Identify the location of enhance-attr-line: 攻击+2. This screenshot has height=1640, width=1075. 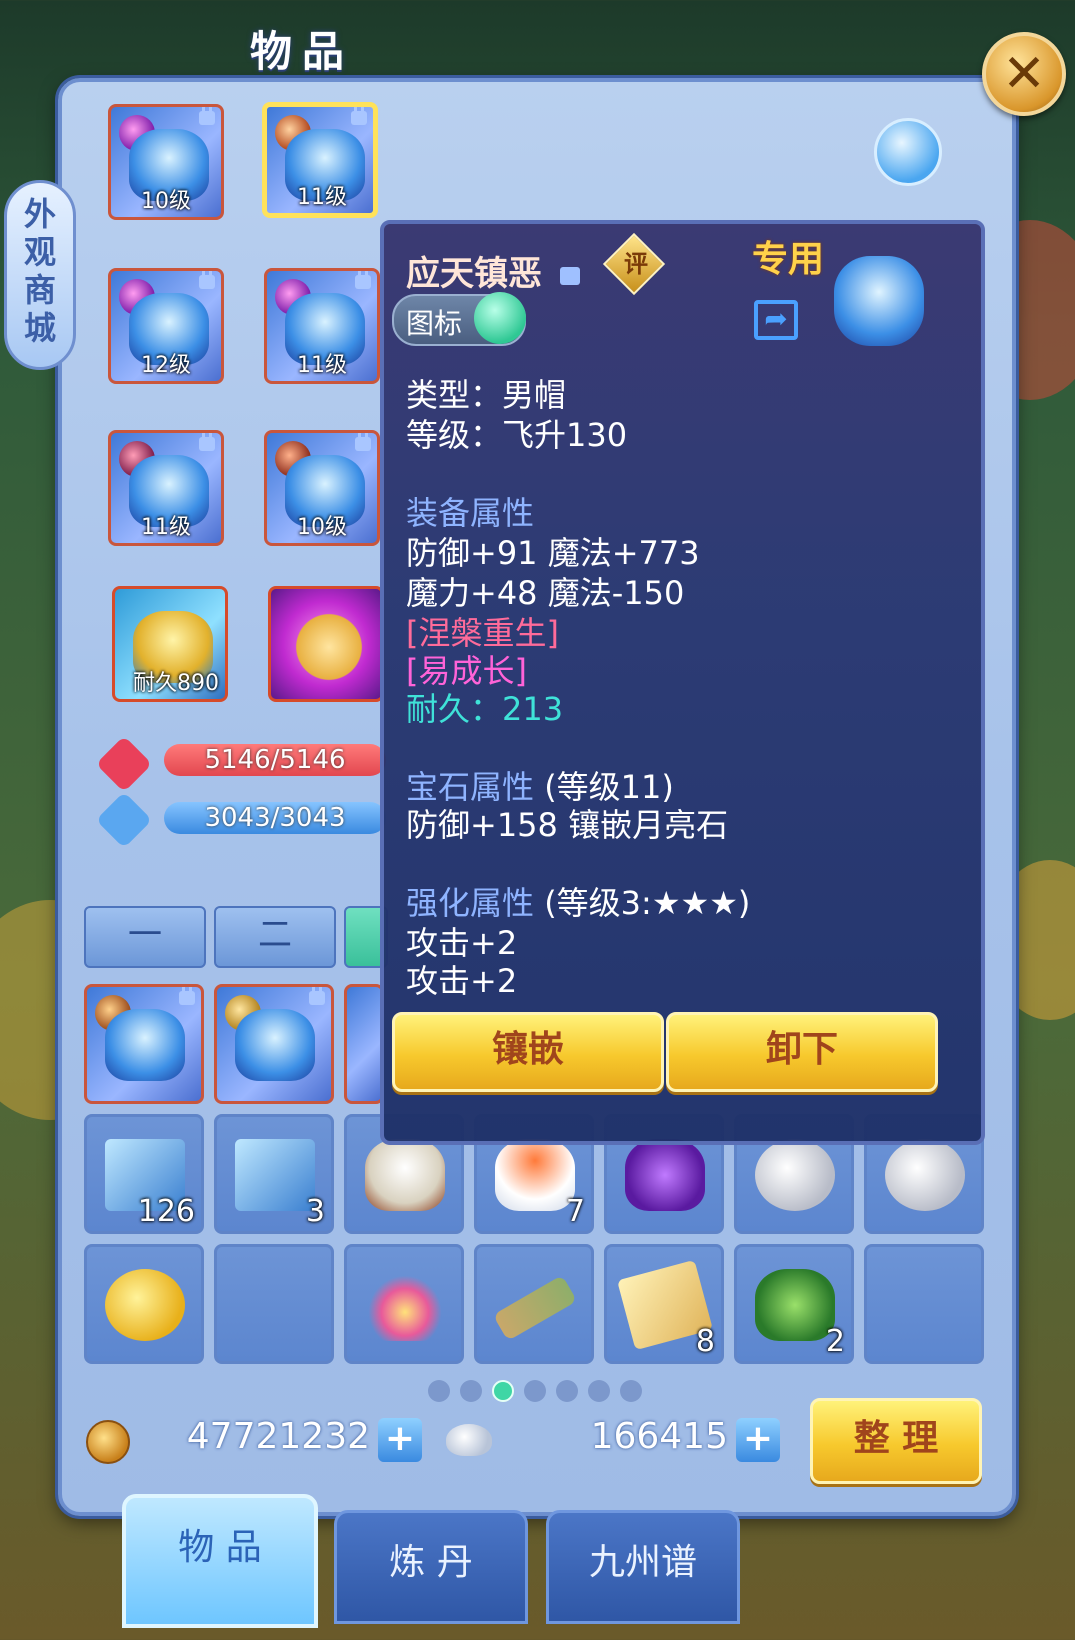
(462, 981).